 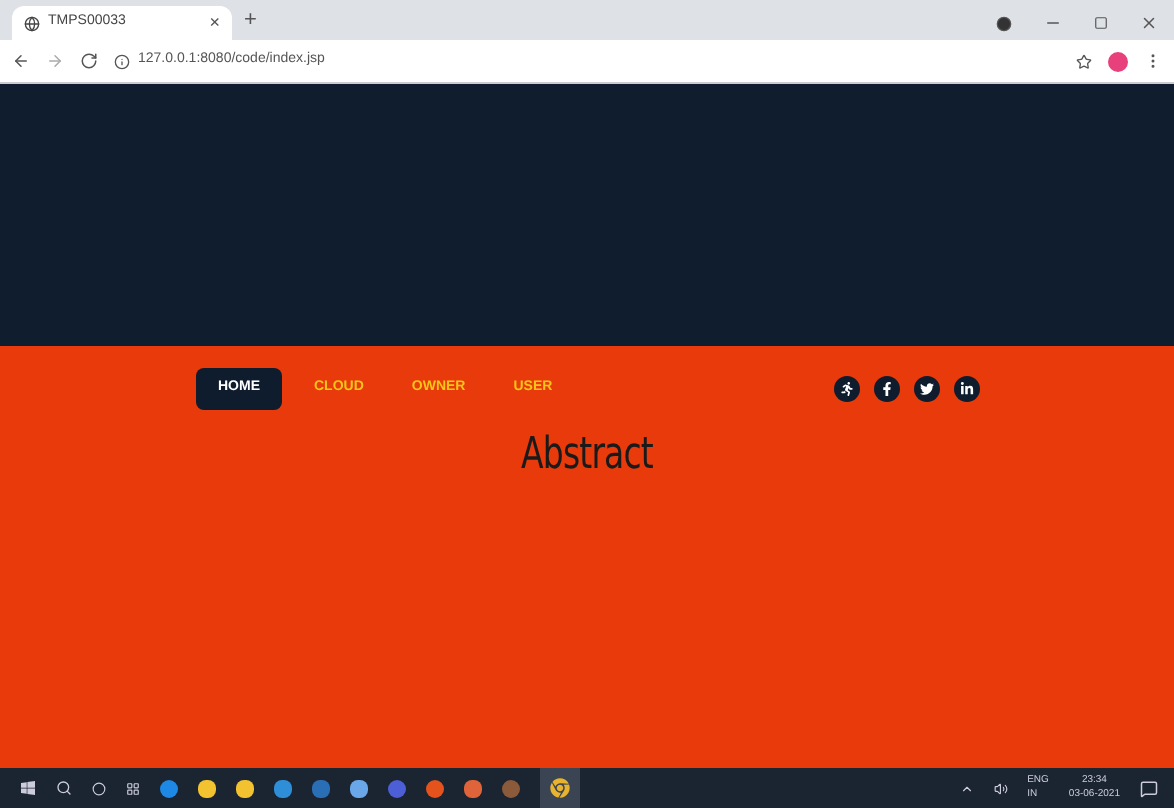 I want to click on info-icon, so click(x=122, y=61).